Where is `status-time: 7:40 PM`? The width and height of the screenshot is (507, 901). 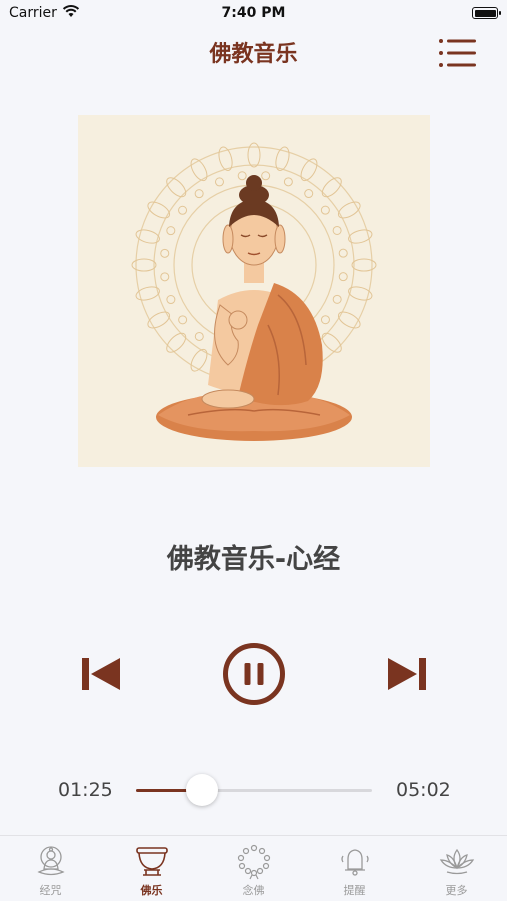 status-time: 7:40 PM is located at coordinates (253, 13).